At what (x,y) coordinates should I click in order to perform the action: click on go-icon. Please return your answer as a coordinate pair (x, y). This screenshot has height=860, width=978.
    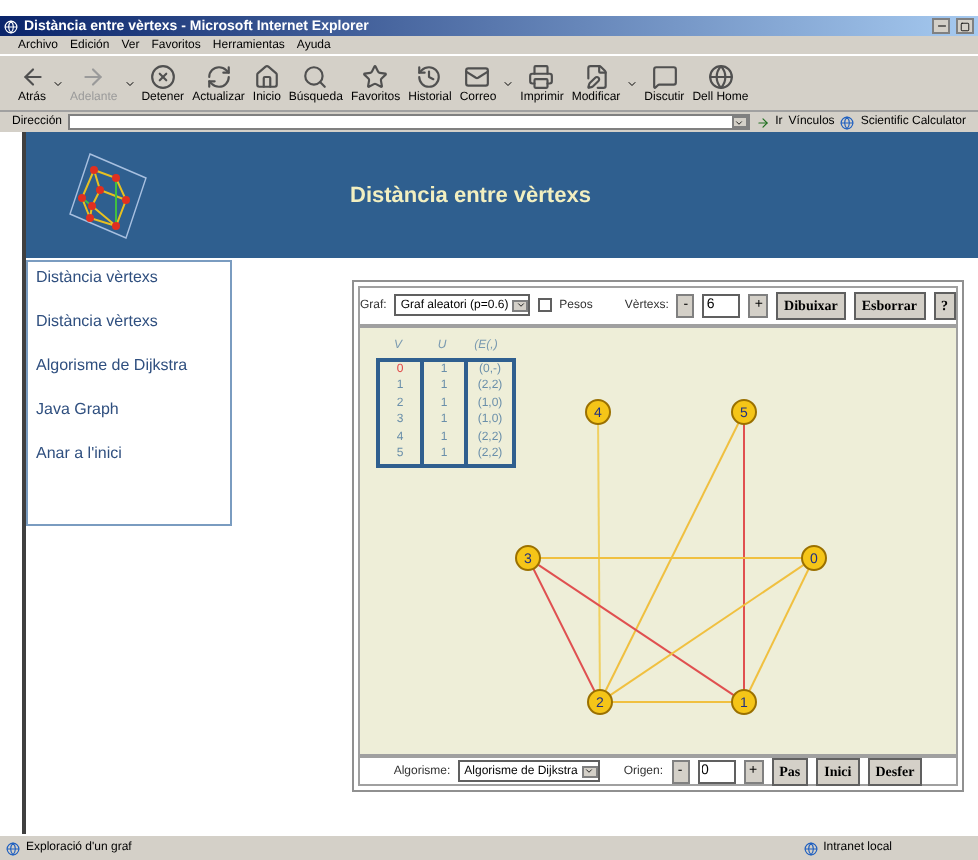
    Looking at the image, I should click on (762, 122).